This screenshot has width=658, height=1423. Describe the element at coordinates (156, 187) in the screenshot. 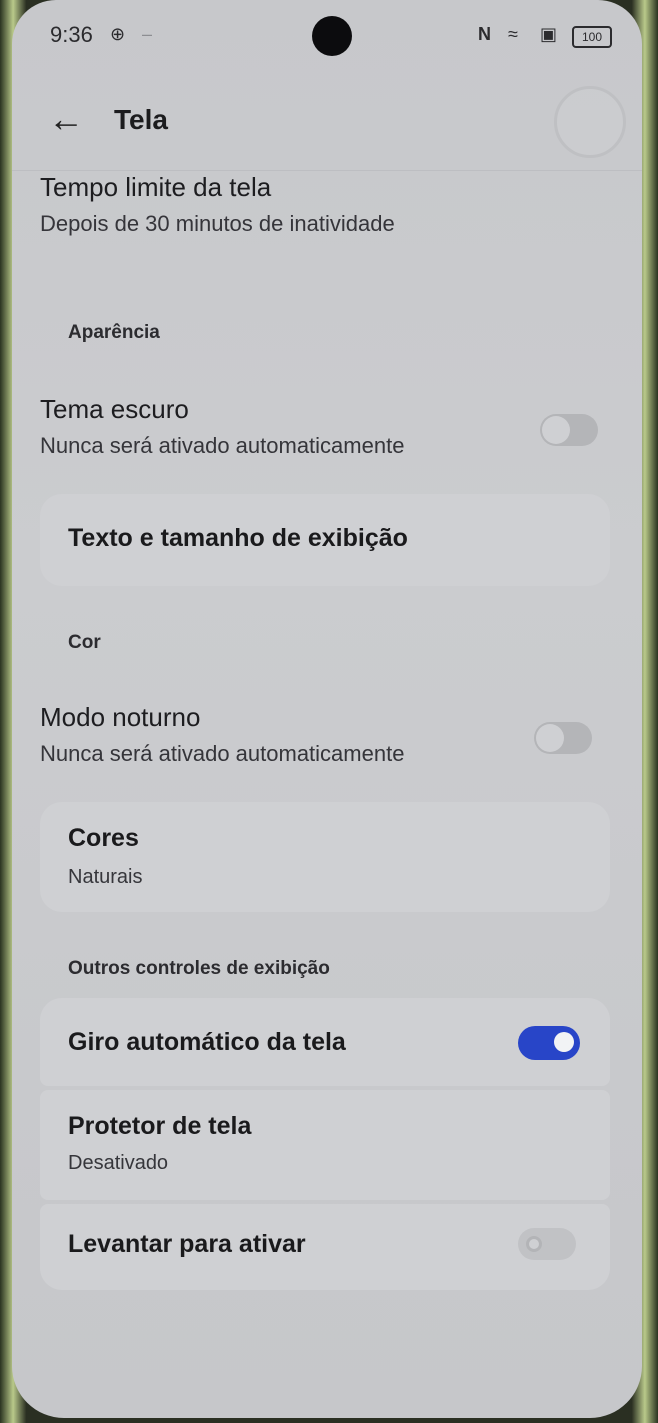

I see `screen-timeout-title: Tempo limite da tela` at that location.